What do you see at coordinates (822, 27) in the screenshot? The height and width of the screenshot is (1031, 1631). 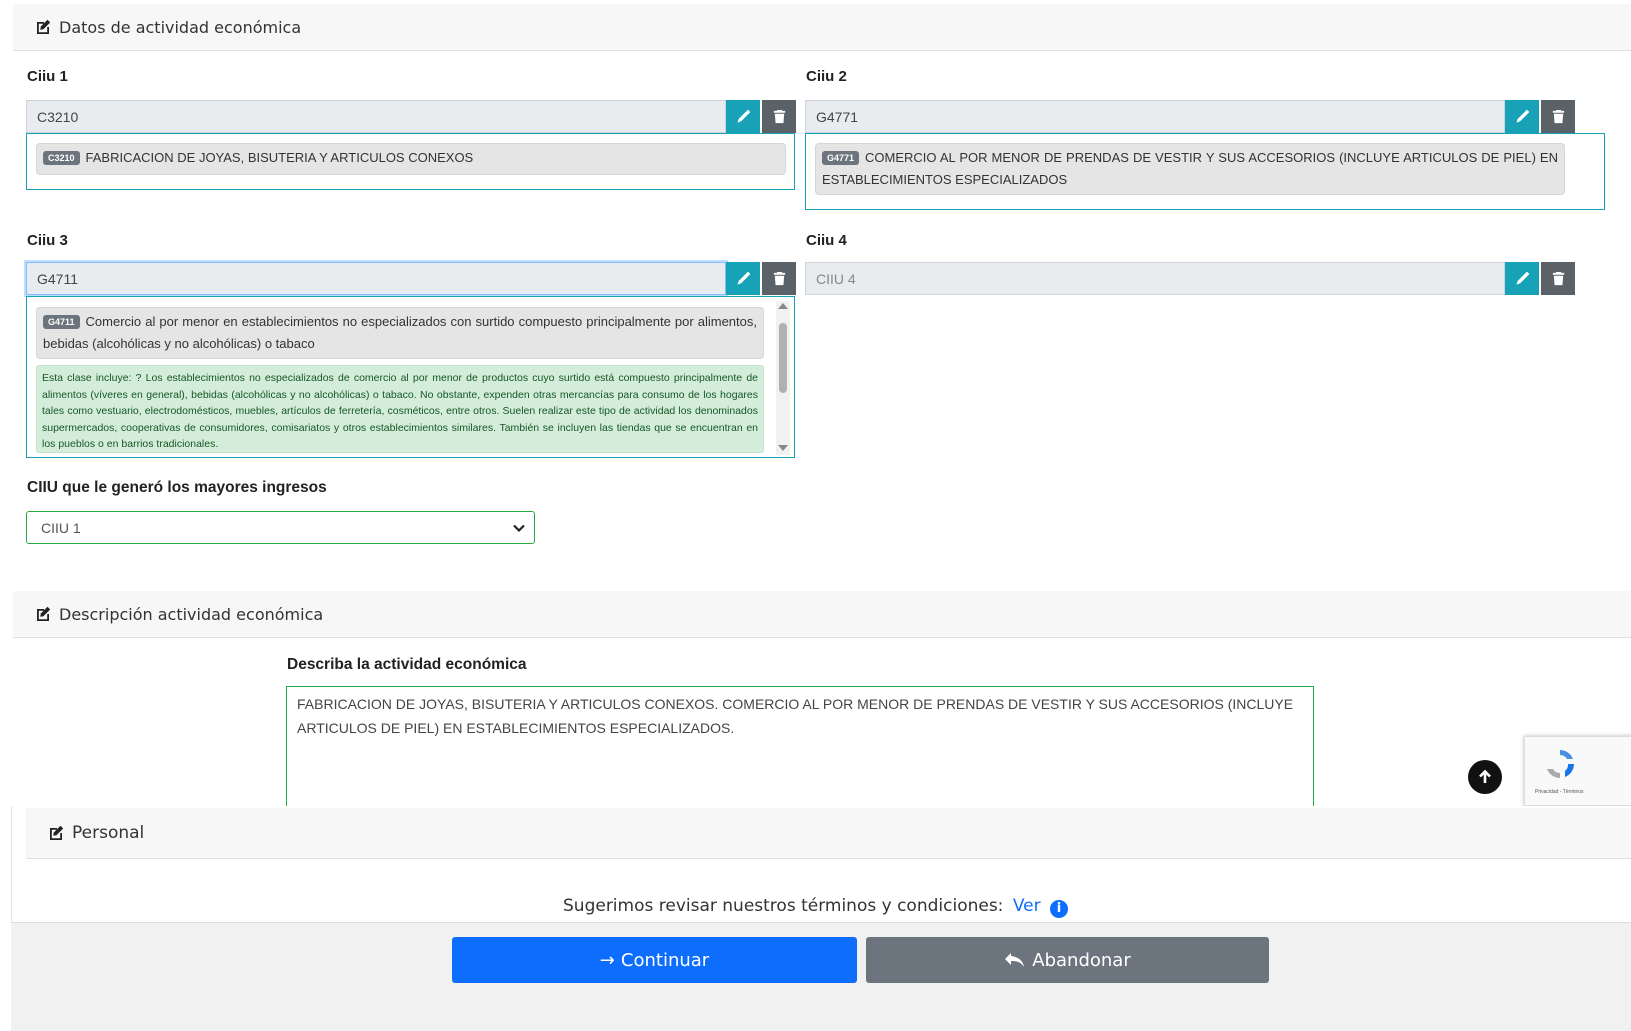 I see `section-header-economic: Datos de actividad económica` at bounding box center [822, 27].